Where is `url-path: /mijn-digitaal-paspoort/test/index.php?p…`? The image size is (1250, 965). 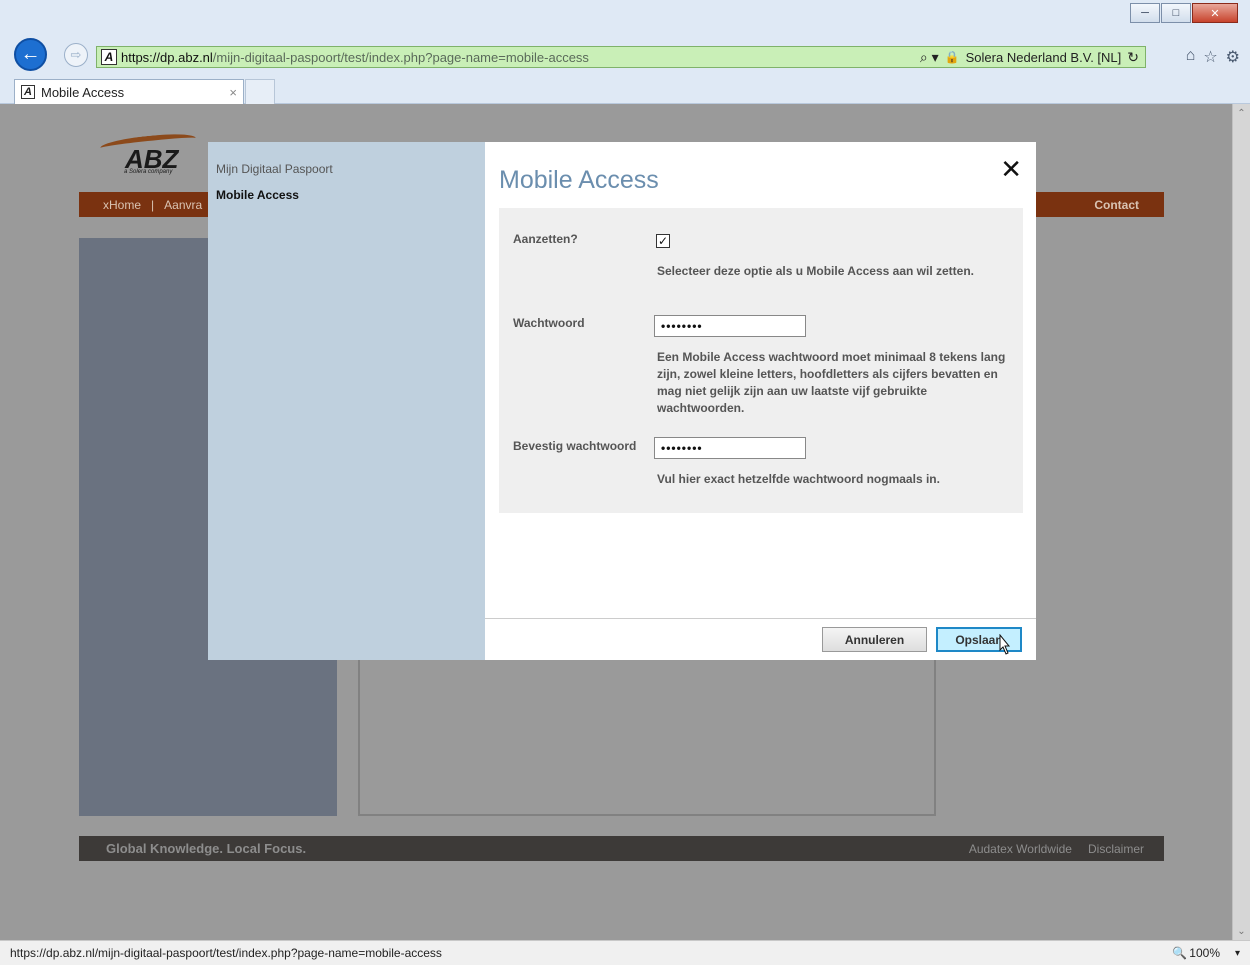
url-path: /mijn-digitaal-paspoort/test/index.php?p… is located at coordinates (400, 57).